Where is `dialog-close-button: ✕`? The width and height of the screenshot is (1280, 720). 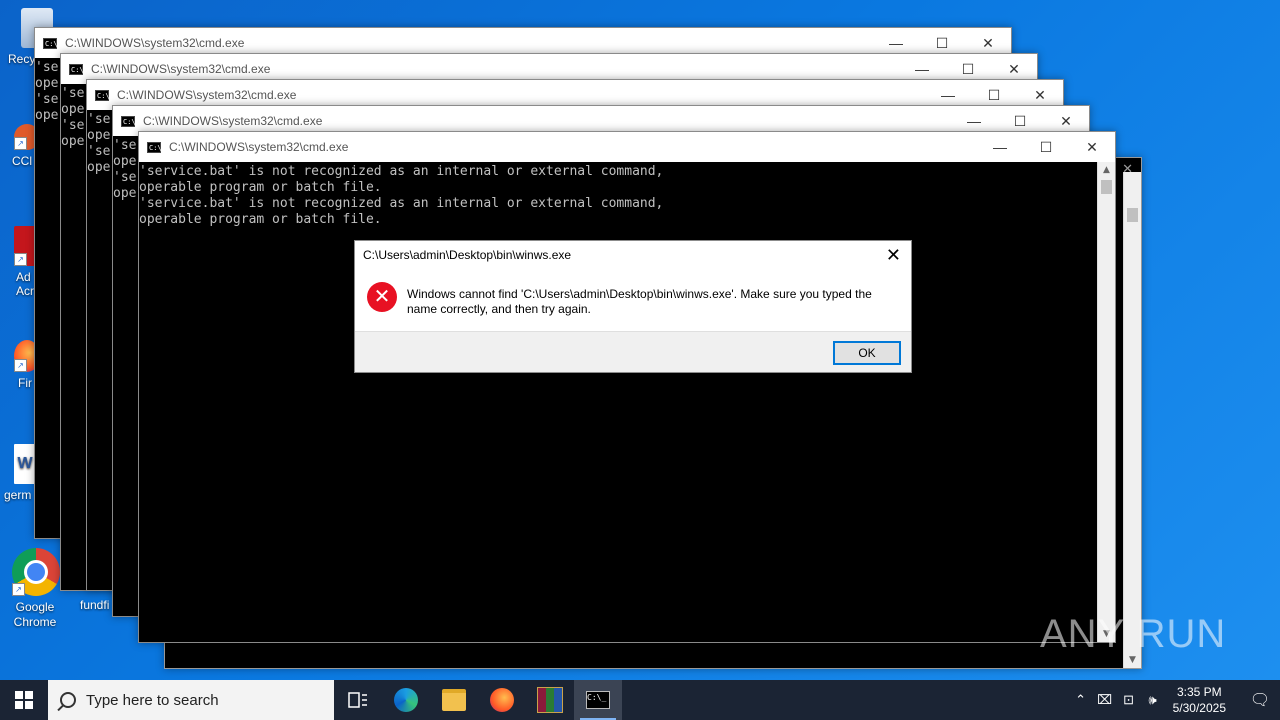
dialog-close-button: ✕ is located at coordinates (893, 255).